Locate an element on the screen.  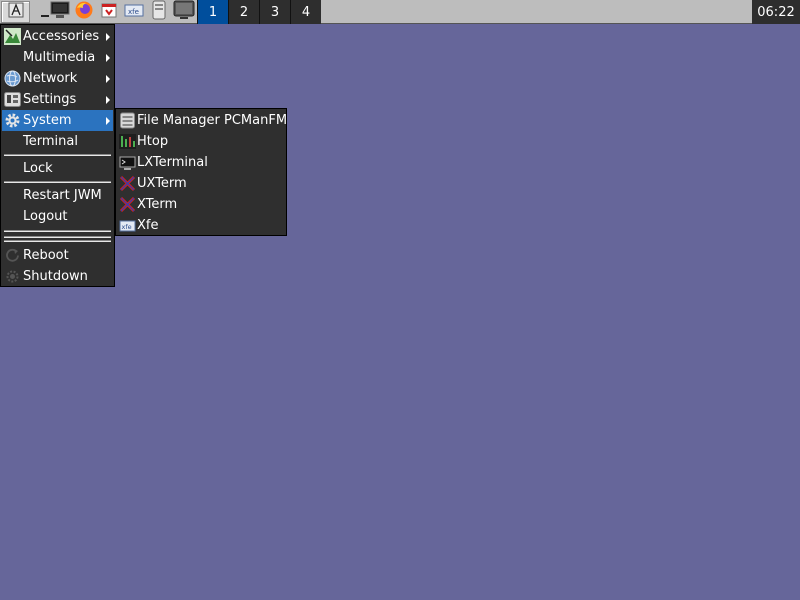
menu-item-label: Reboot is located at coordinates (46, 255).